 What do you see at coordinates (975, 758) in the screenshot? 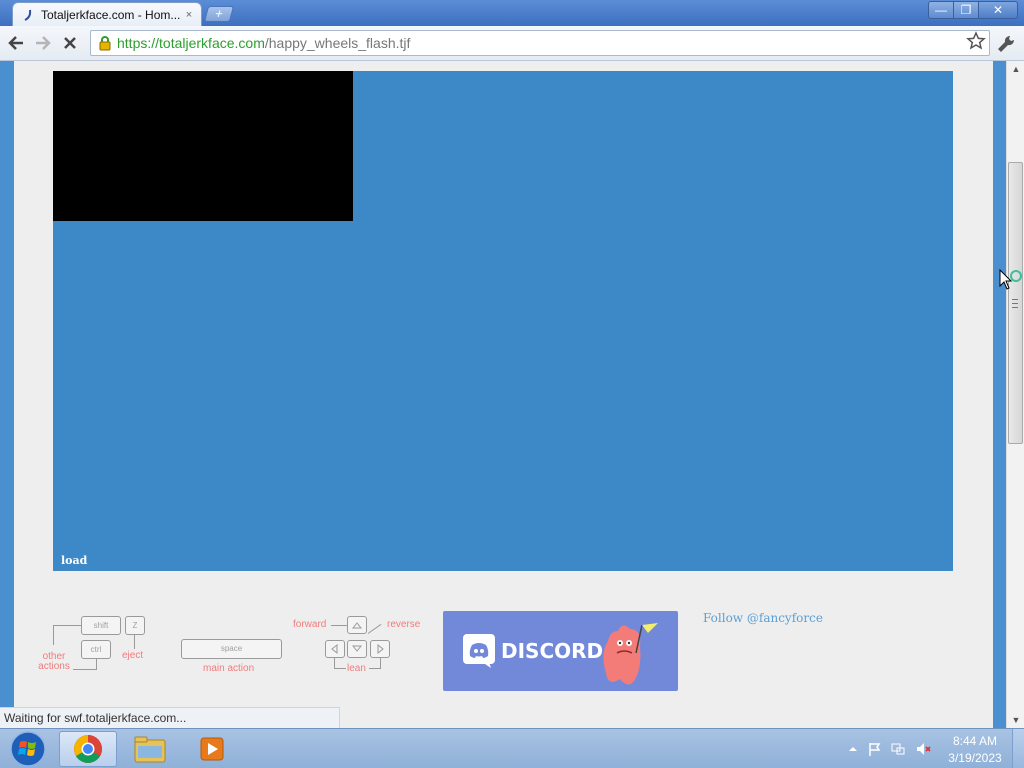
I see `clock-date: 3/19/2023` at bounding box center [975, 758].